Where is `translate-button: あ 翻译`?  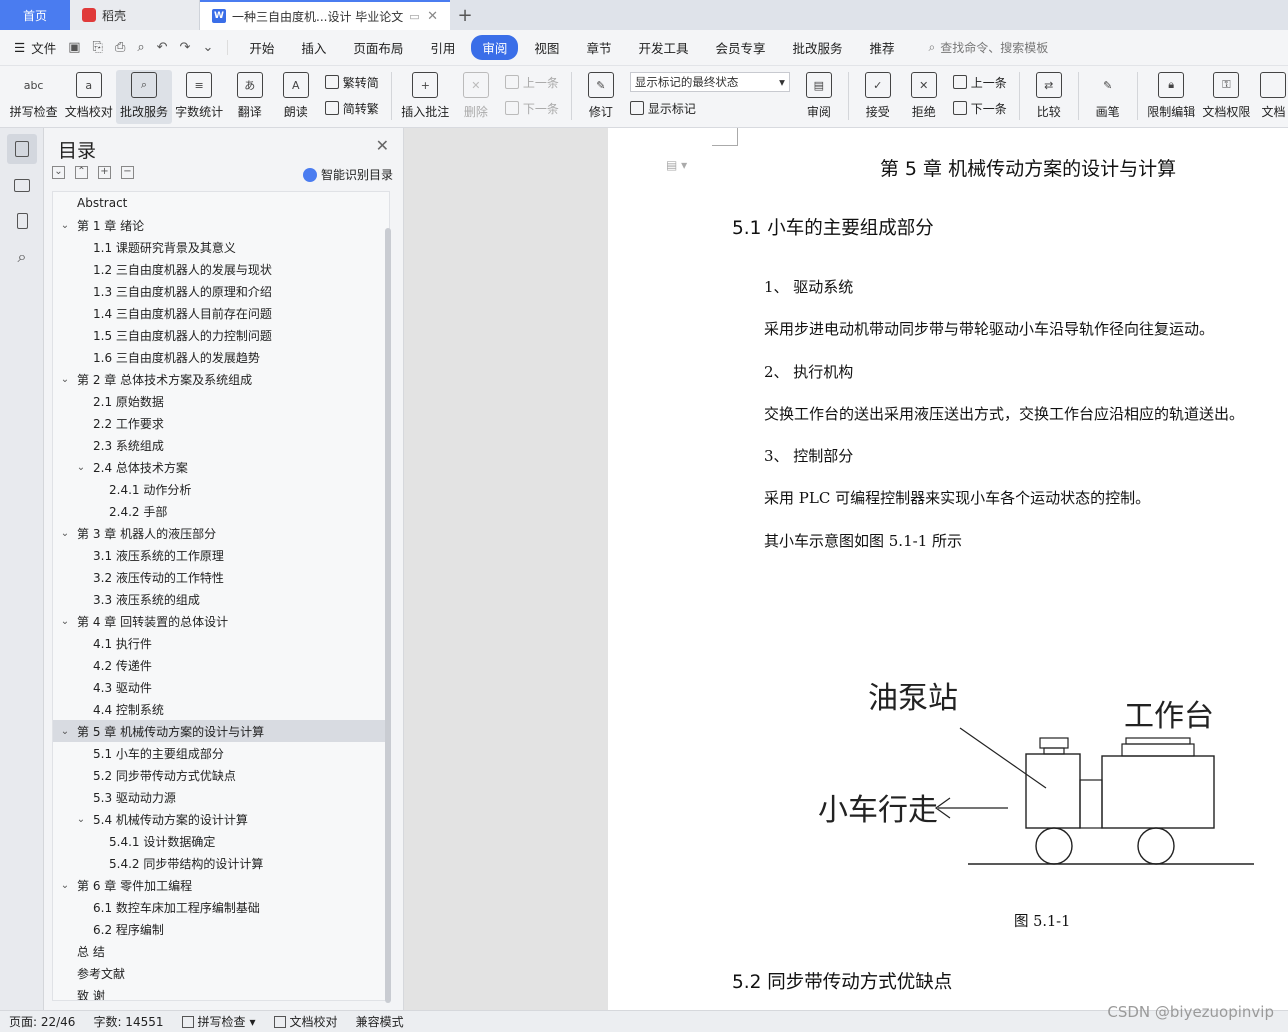 translate-button: あ 翻译 is located at coordinates (250, 97).